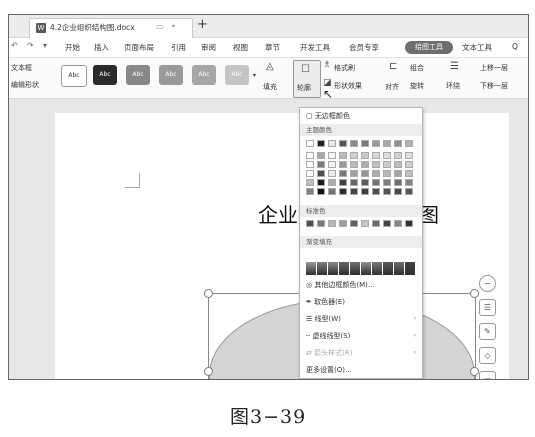 The image size is (535, 437). What do you see at coordinates (74, 76) in the screenshot?
I see `style-swatch-1: Abc` at bounding box center [74, 76].